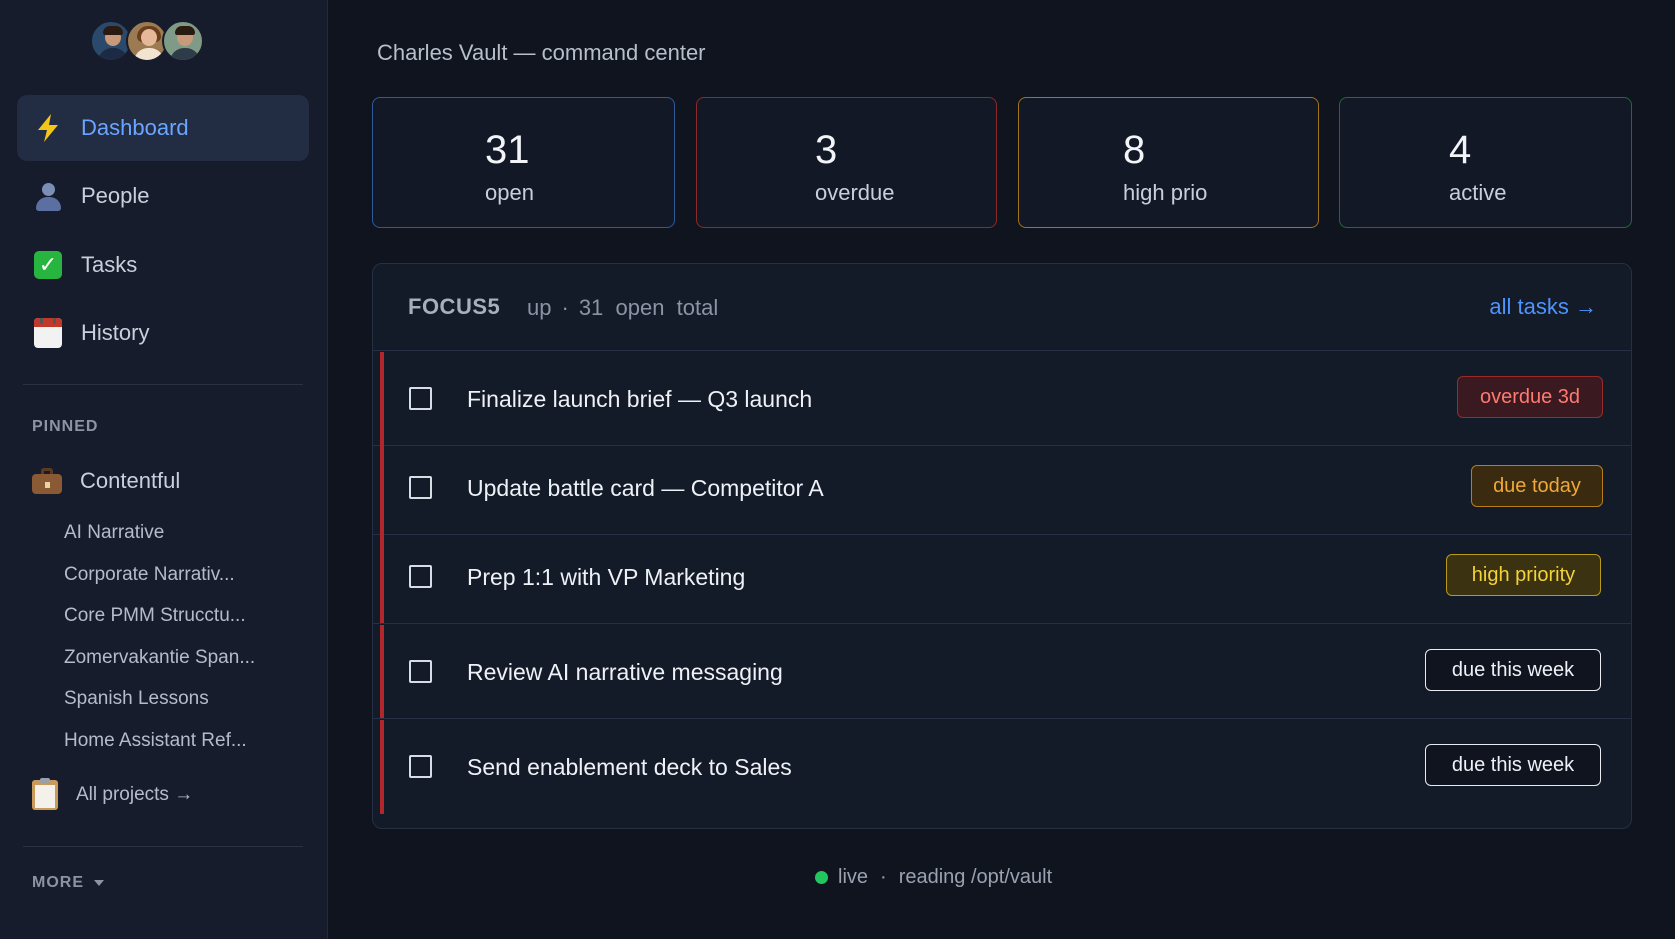  What do you see at coordinates (645, 488) in the screenshot?
I see `task-title: Update battle card — Competitor A` at bounding box center [645, 488].